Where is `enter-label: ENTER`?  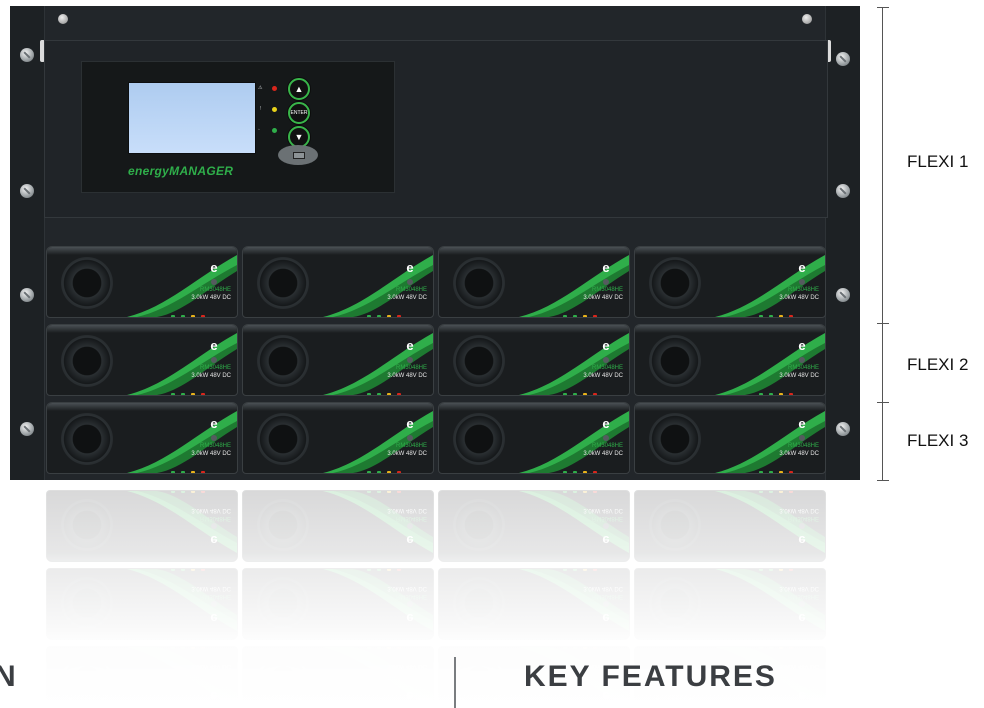
enter-label: ENTER is located at coordinates (299, 113).